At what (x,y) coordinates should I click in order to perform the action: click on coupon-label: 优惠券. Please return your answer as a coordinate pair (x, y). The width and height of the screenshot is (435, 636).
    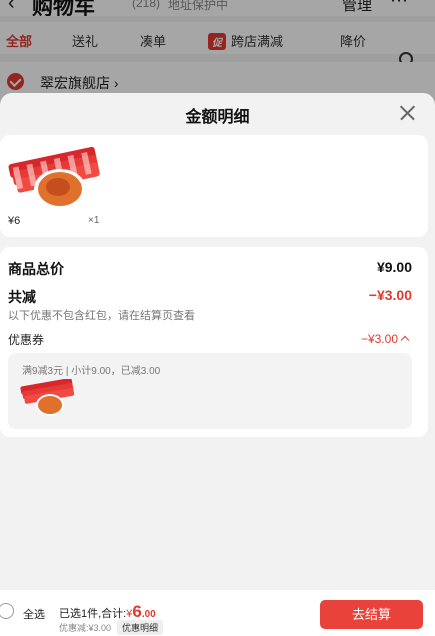
    Looking at the image, I should click on (26, 340).